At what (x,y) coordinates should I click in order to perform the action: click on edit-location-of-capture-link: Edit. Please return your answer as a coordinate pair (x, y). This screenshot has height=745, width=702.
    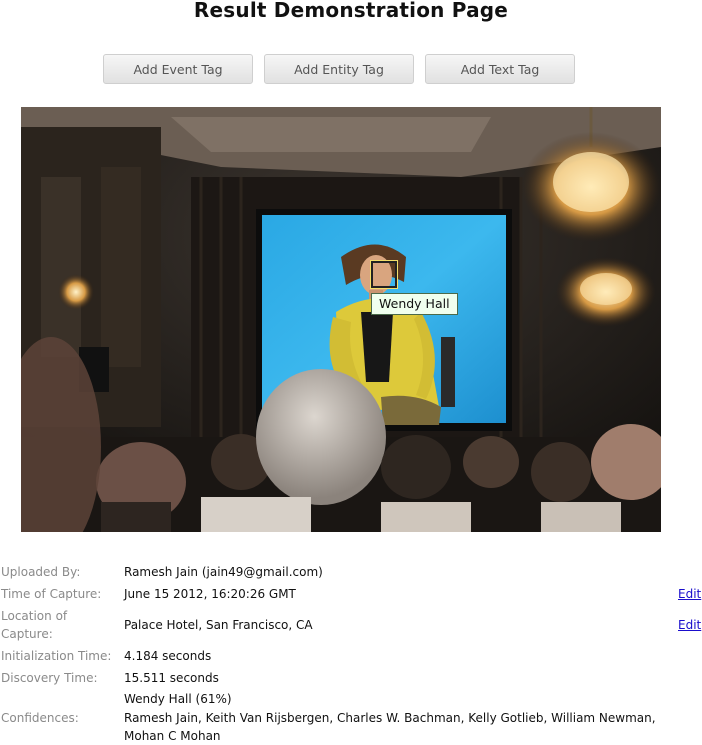
    Looking at the image, I should click on (689, 625).